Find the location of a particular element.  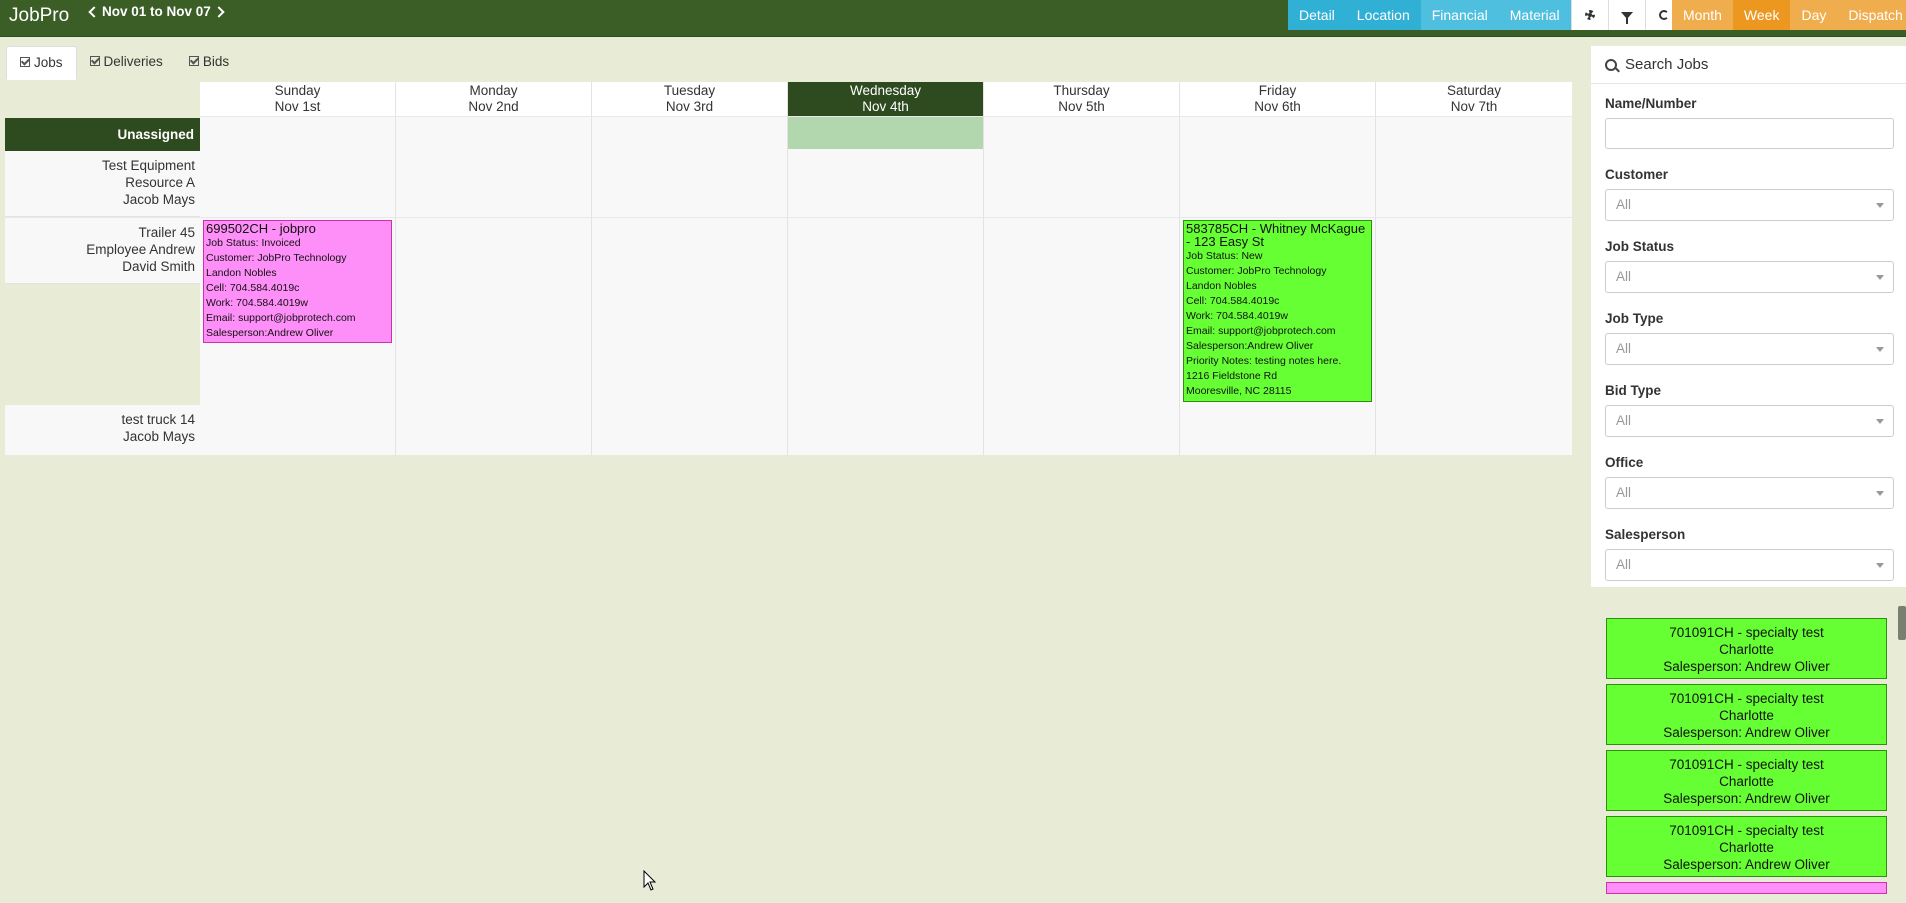

salesperson-select: All is located at coordinates (1749, 565).